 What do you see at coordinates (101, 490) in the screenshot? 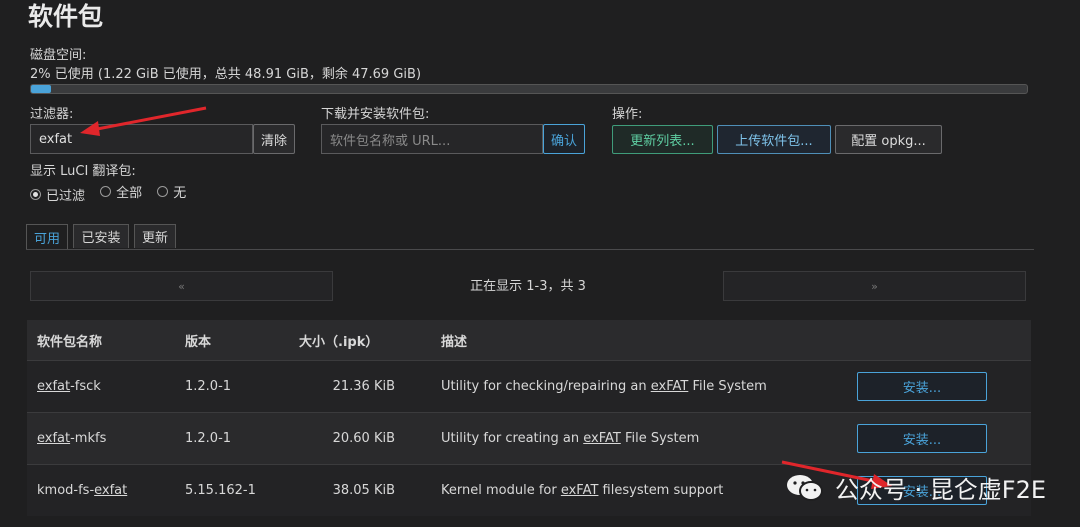
I see `package-name: kmod-fs-exfat` at bounding box center [101, 490].